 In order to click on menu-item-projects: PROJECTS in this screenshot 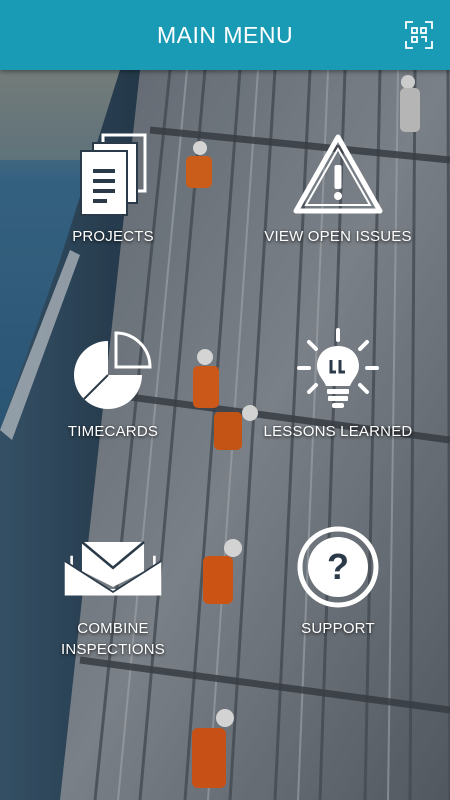, I will do `click(113, 188)`.